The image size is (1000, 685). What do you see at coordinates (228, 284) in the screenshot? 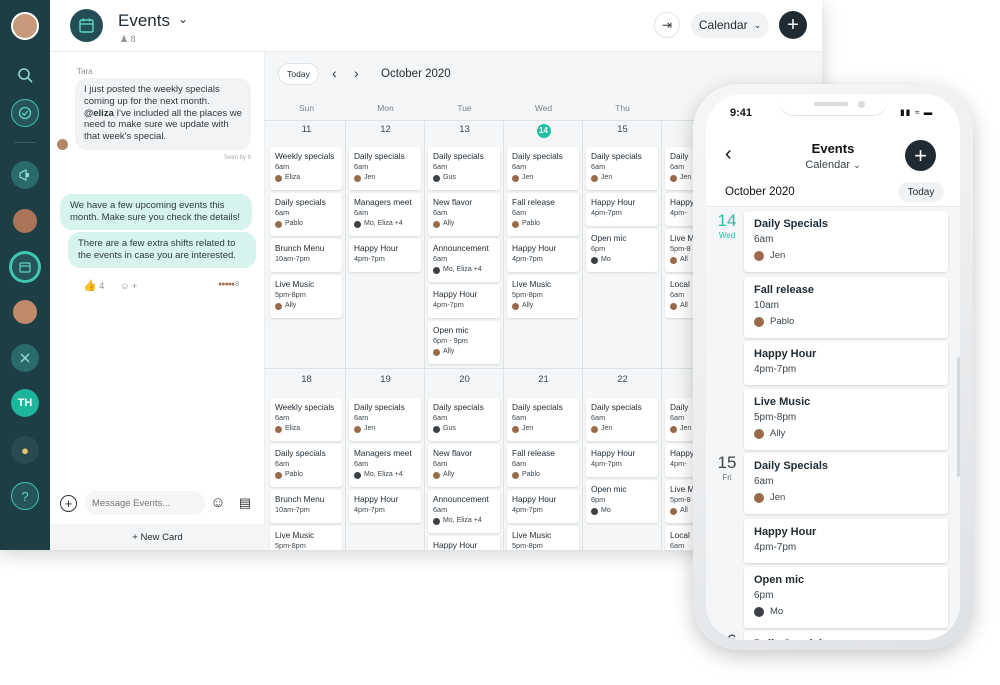
I see `readers-avatars: ●●●●● 8` at bounding box center [228, 284].